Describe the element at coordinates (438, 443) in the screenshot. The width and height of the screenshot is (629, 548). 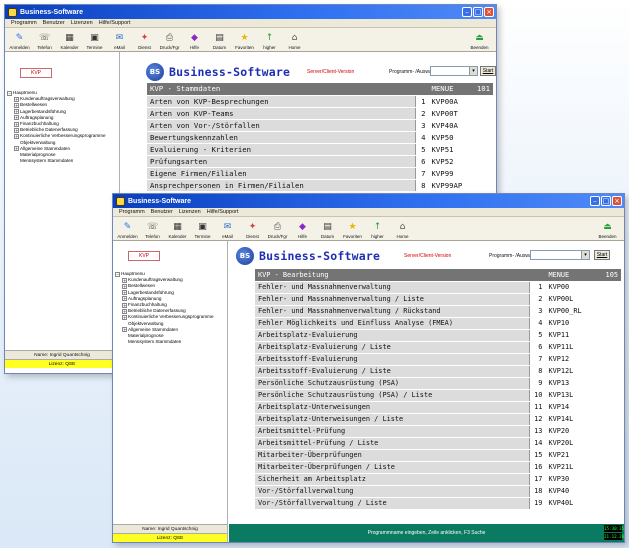
I see `table-row: Arbeitsmittel-Prüfung / Liste 14 KVP20L` at that location.